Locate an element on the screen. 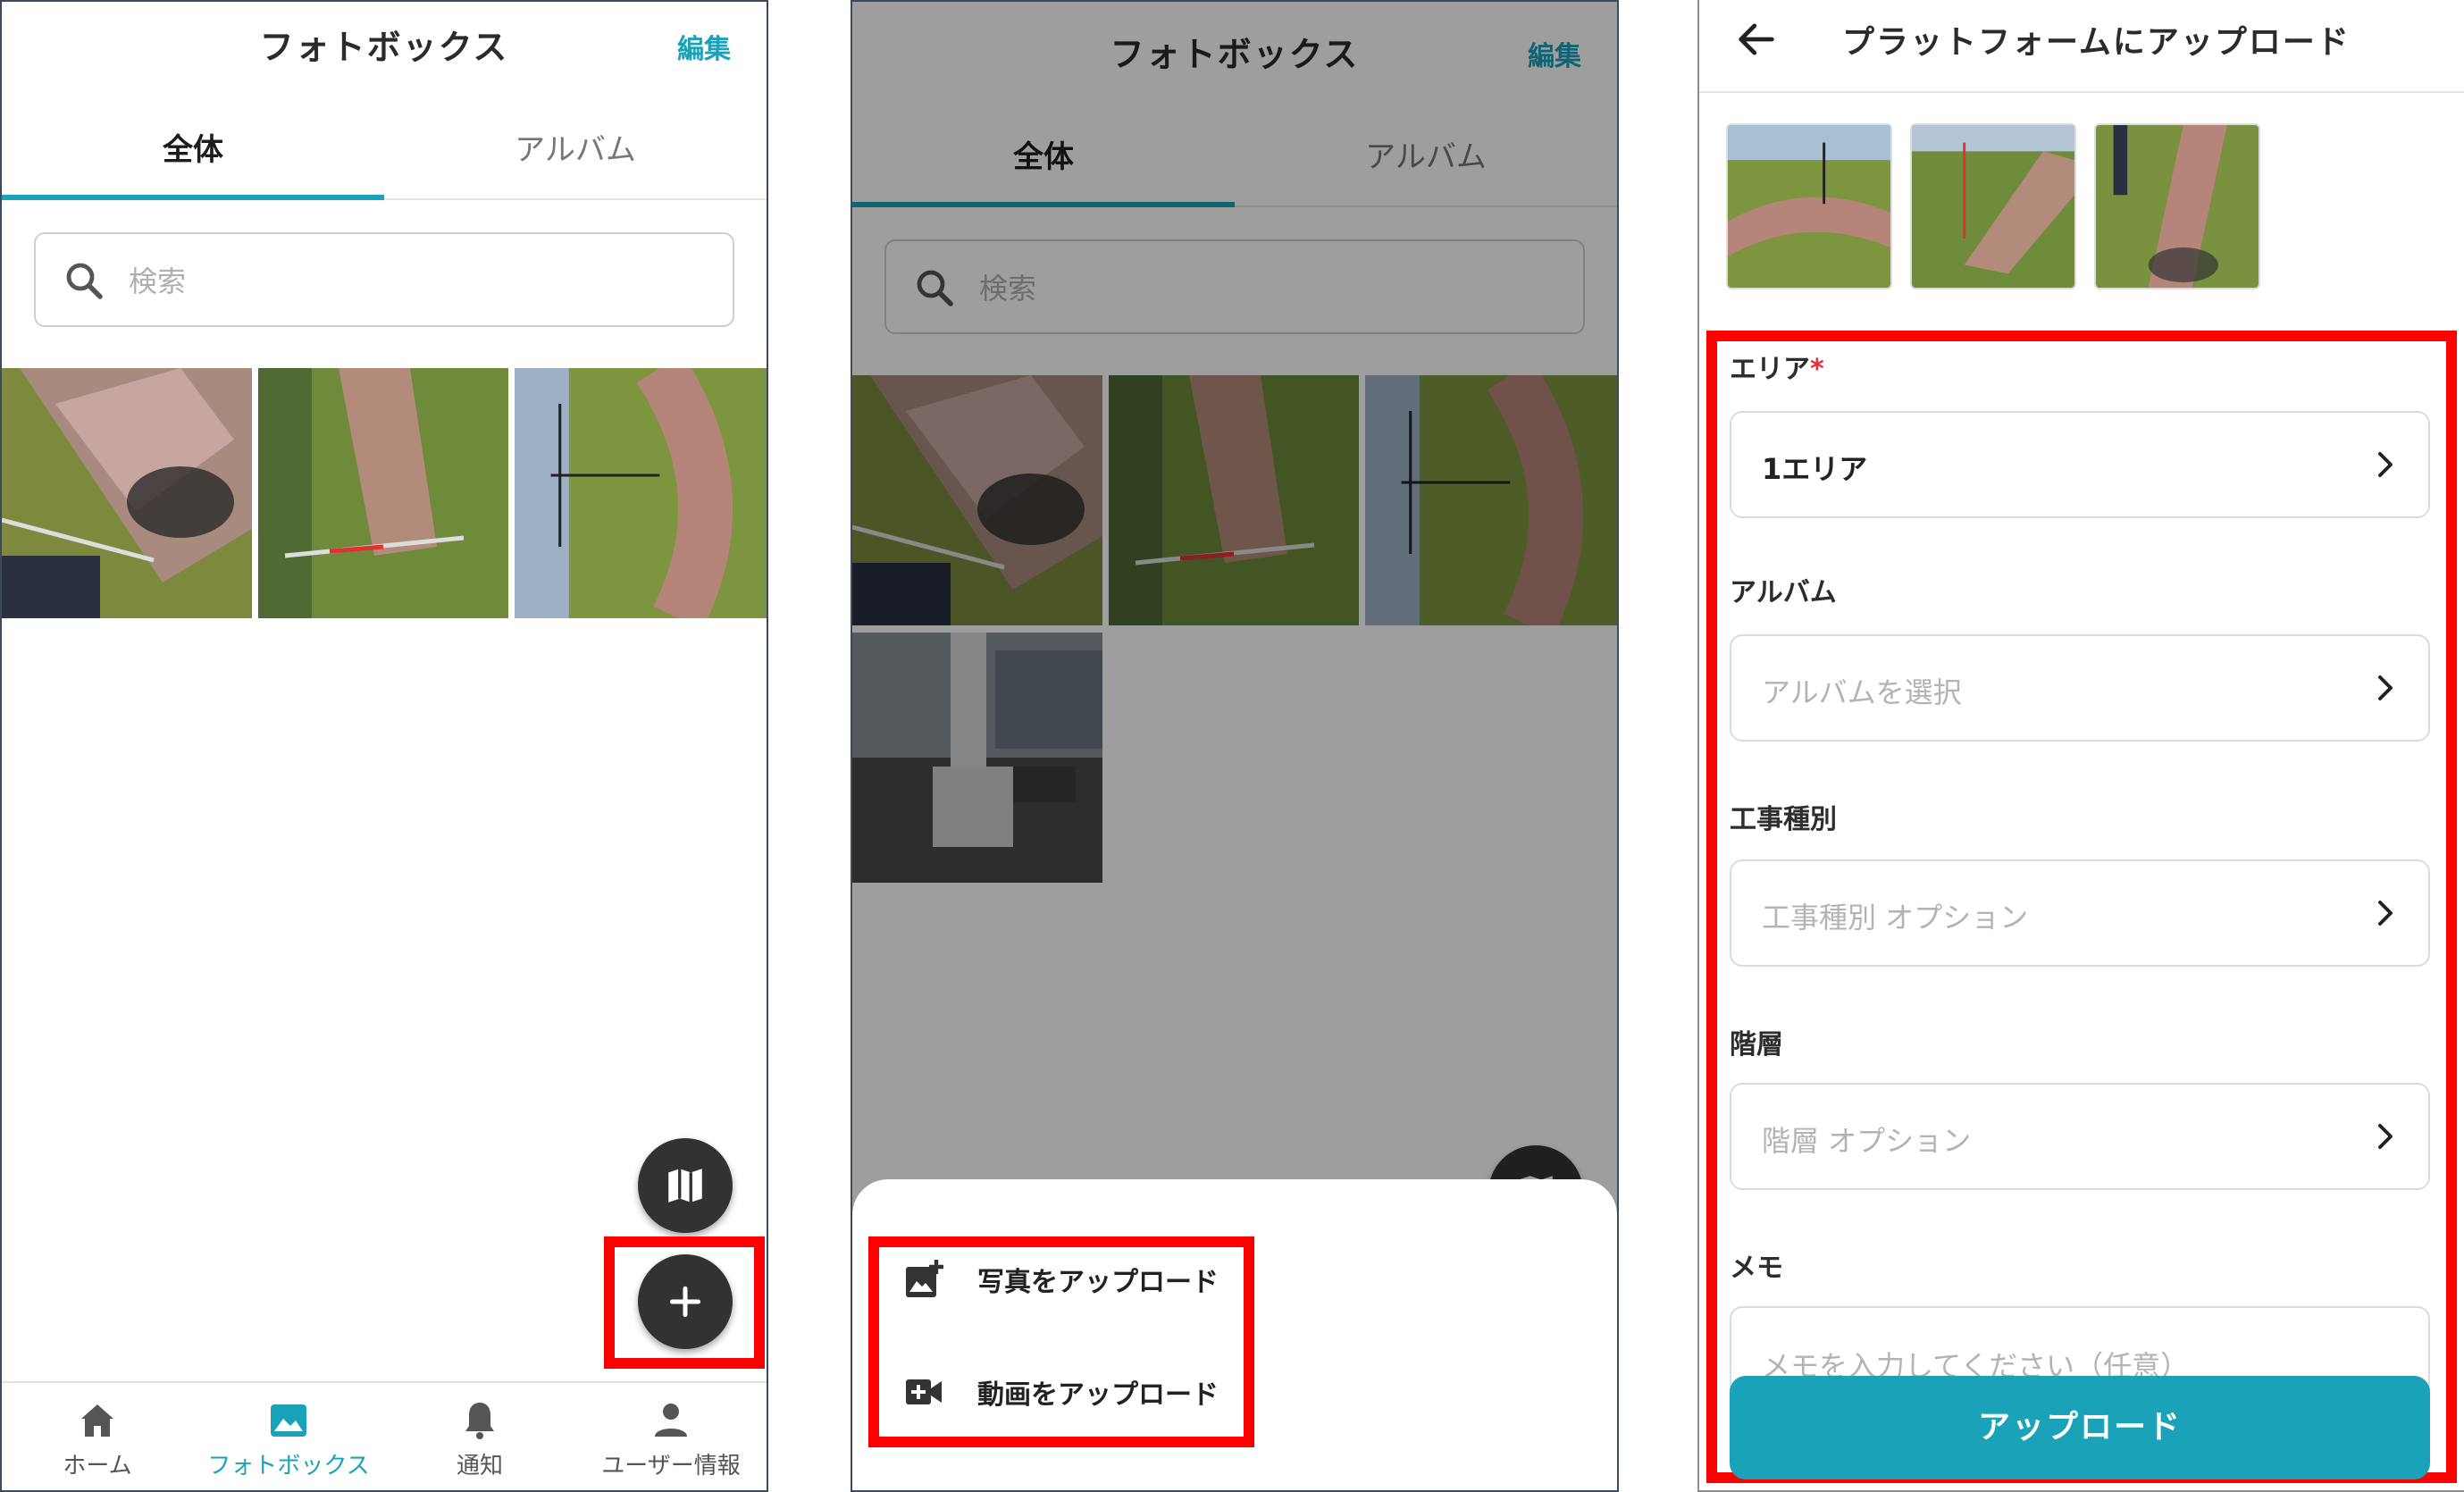 Image resolution: width=2464 pixels, height=1492 pixels. area-label: エリア* is located at coordinates (1777, 366).